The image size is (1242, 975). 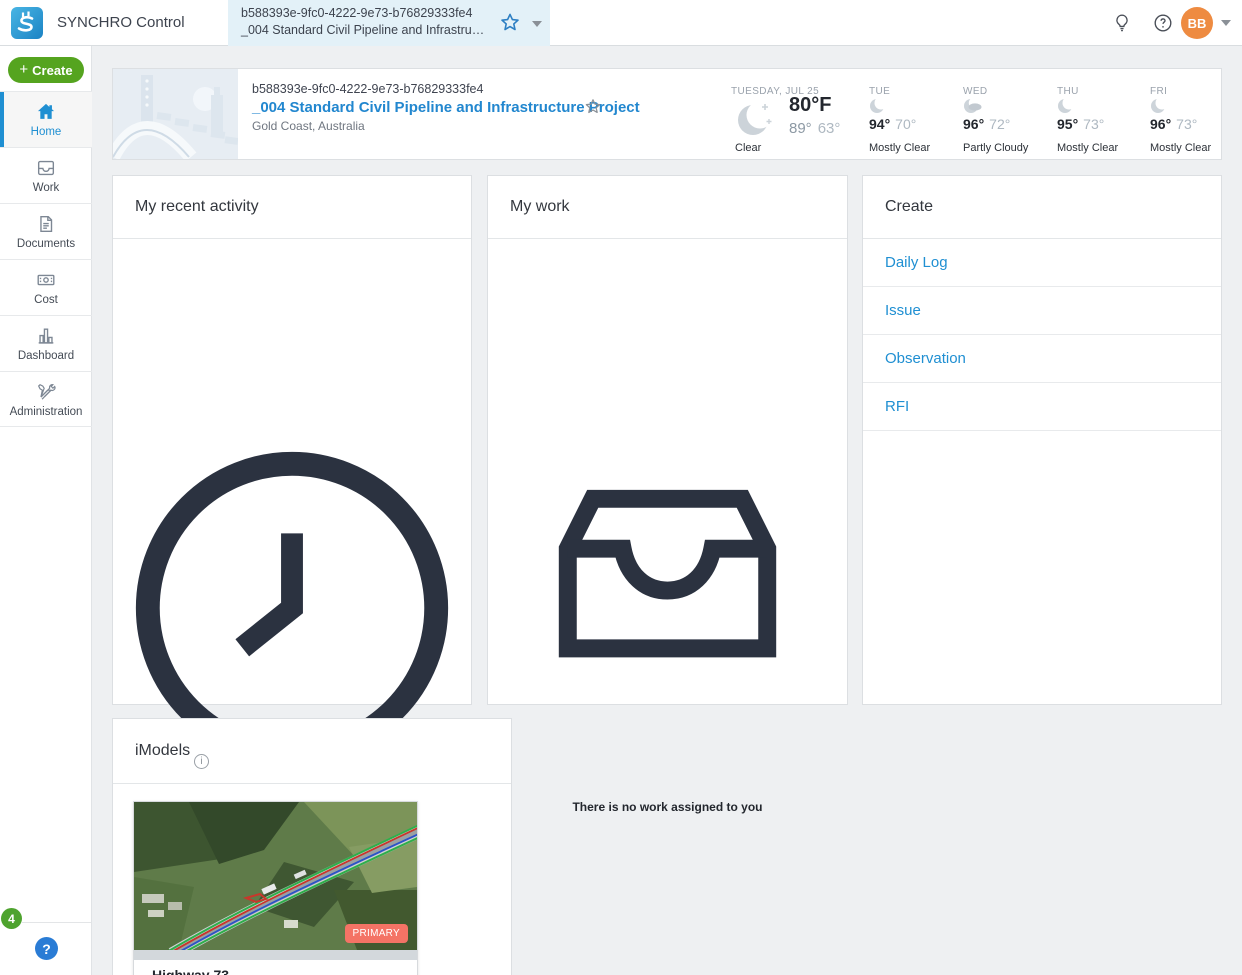 What do you see at coordinates (175, 114) in the screenshot?
I see `project-bridge-illustration` at bounding box center [175, 114].